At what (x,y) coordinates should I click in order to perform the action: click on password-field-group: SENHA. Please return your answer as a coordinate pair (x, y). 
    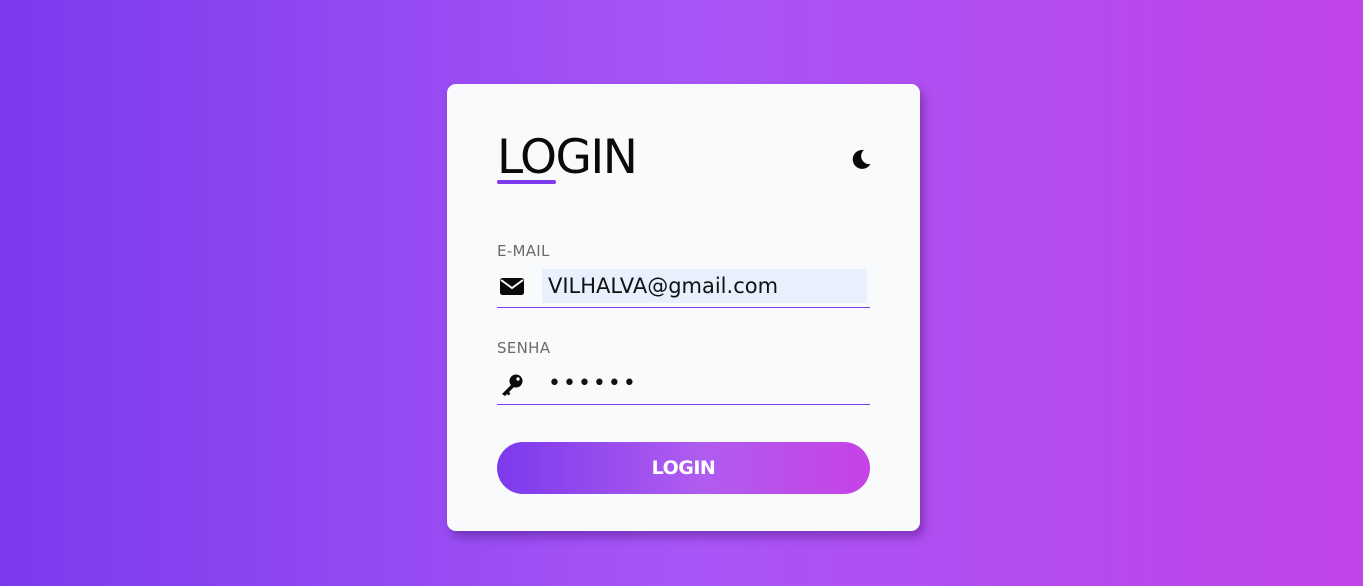
    Looking at the image, I should click on (683, 371).